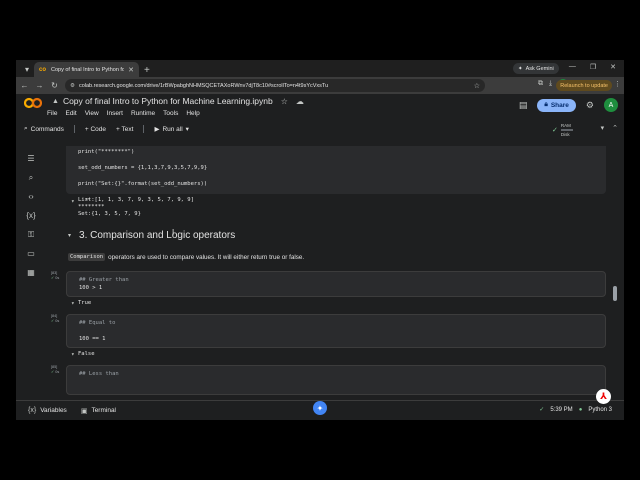 The height and width of the screenshot is (480, 640). What do you see at coordinates (600, 409) in the screenshot?
I see `runtime-label: Python 3` at bounding box center [600, 409].